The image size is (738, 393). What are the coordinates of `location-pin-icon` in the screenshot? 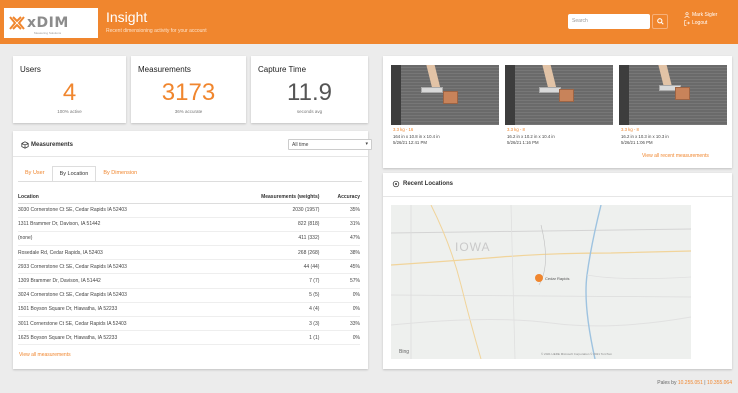 It's located at (396, 184).